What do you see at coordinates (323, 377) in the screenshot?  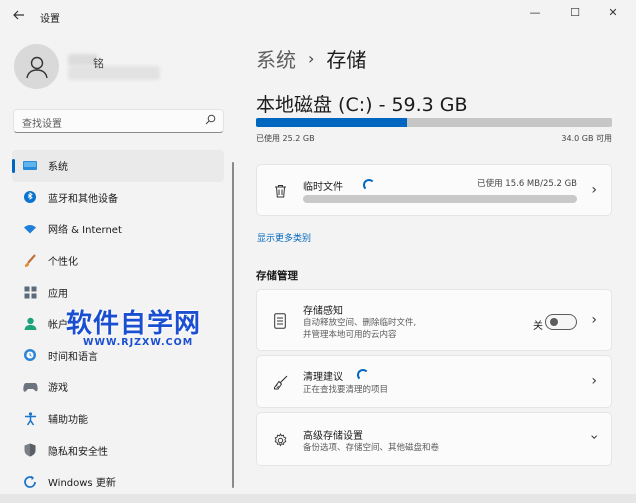 I see `cleanup-title: 清理建议` at bounding box center [323, 377].